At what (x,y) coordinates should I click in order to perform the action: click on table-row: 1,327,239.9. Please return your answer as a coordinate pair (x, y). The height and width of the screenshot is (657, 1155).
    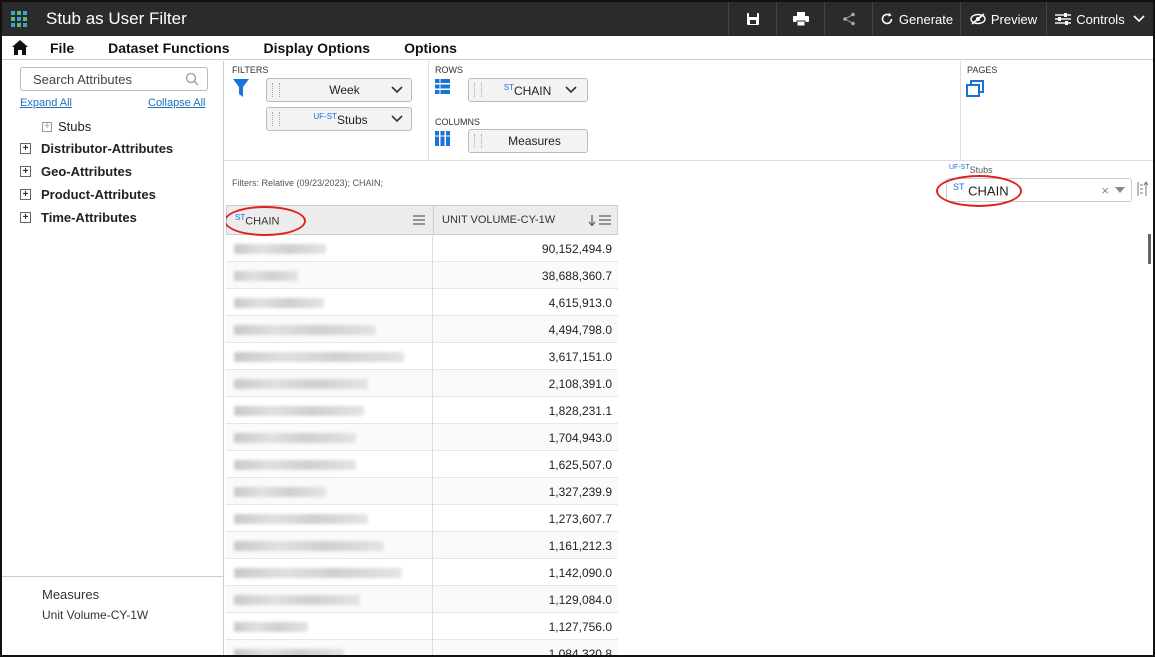
    Looking at the image, I should click on (422, 491).